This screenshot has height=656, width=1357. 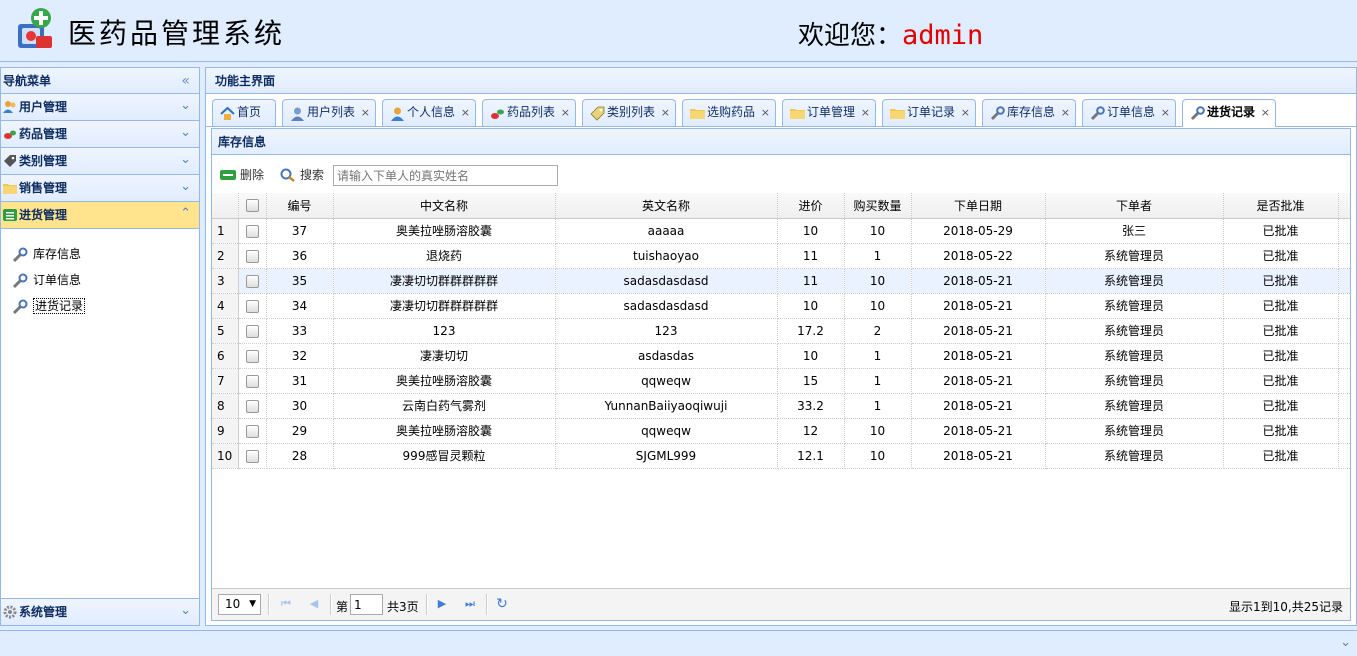 I want to click on page-size-select: 10 ▼, so click(x=239, y=604).